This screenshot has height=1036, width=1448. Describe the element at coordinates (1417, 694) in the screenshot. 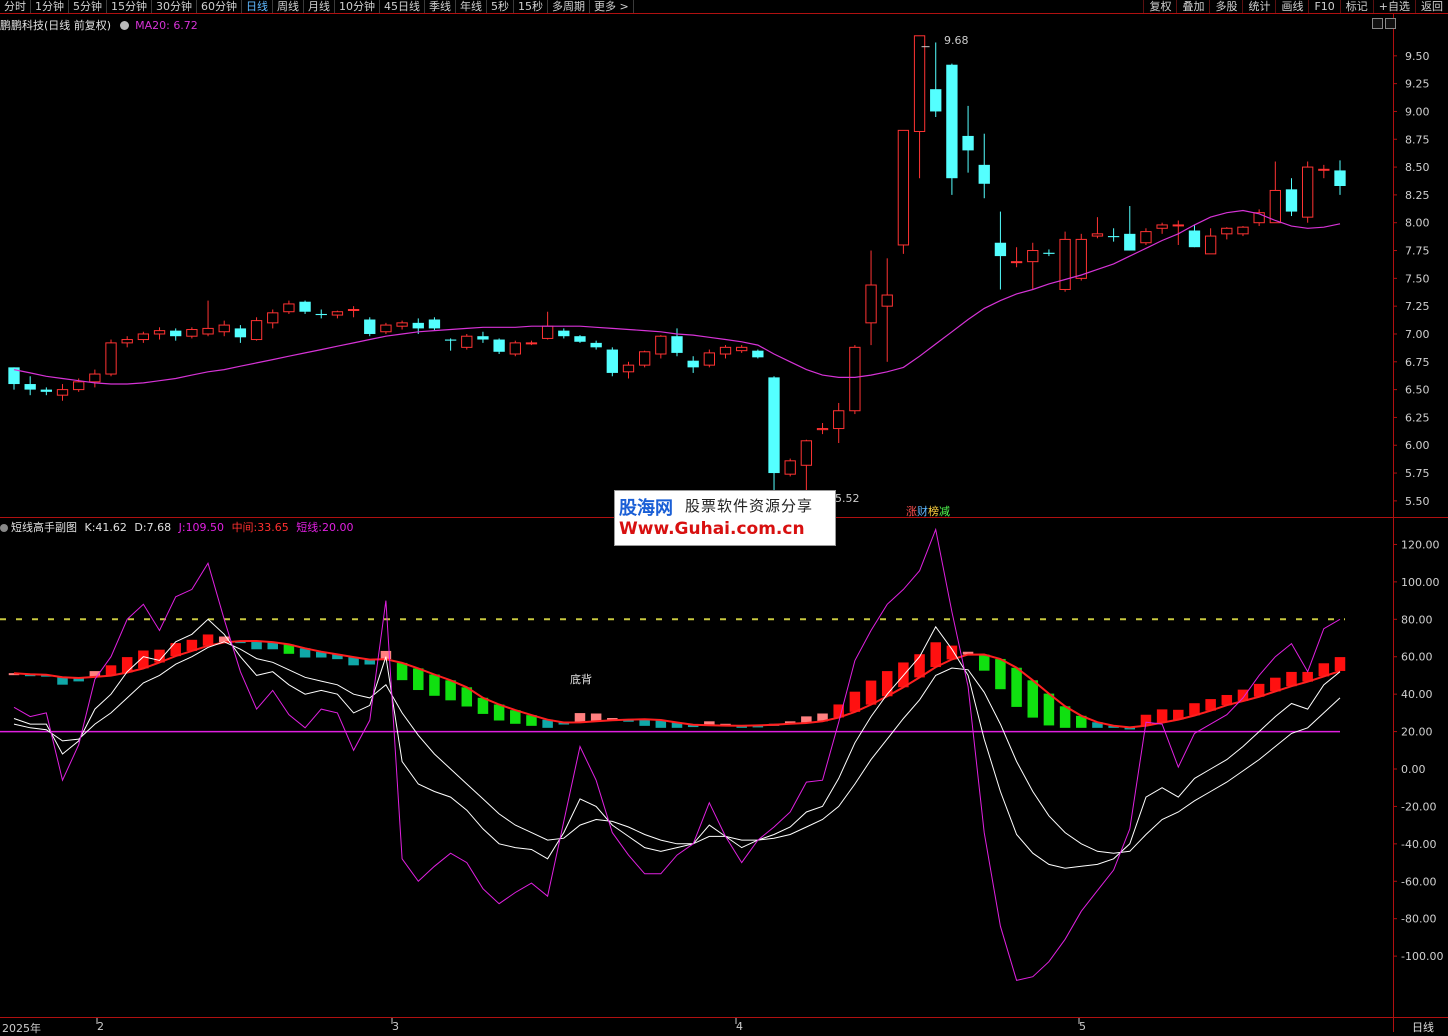

I see `indicator-tick-label: 40.00` at that location.